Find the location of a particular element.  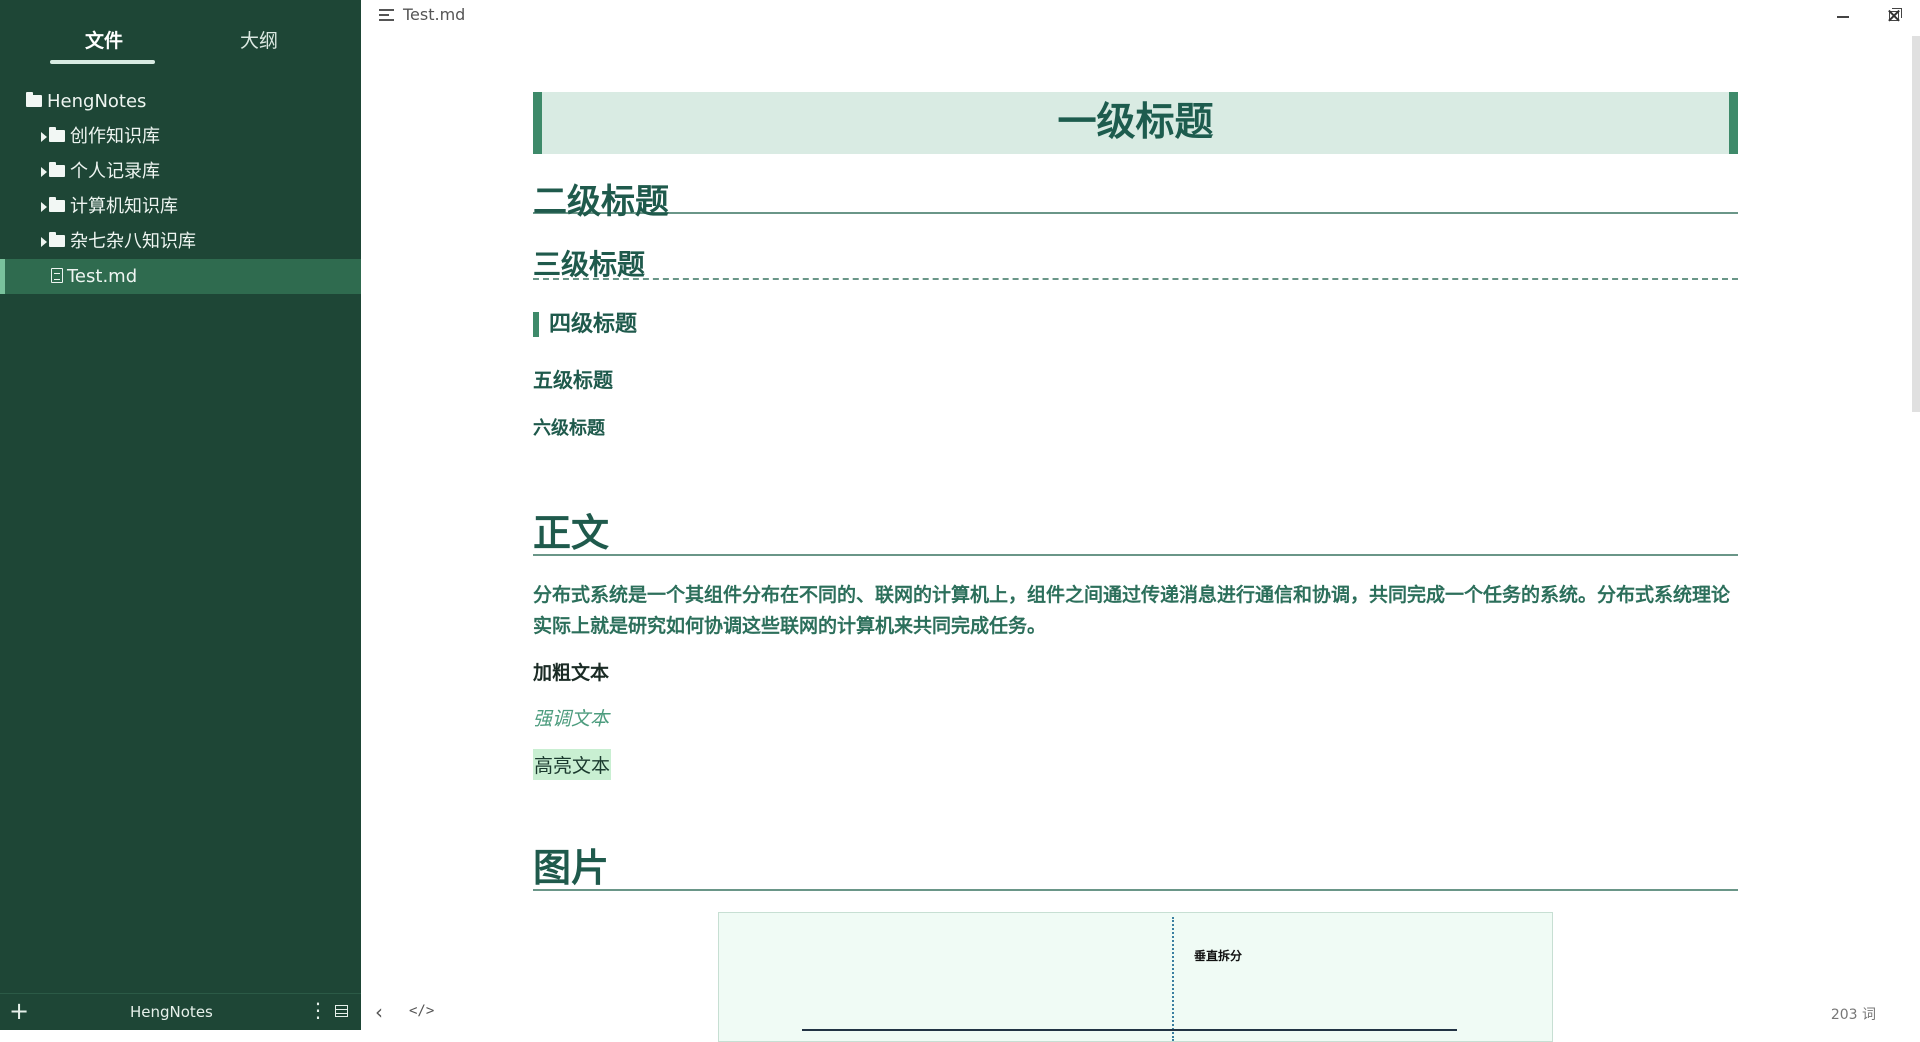

tree-item-computer: 计算机知识库 is located at coordinates (180, 206).